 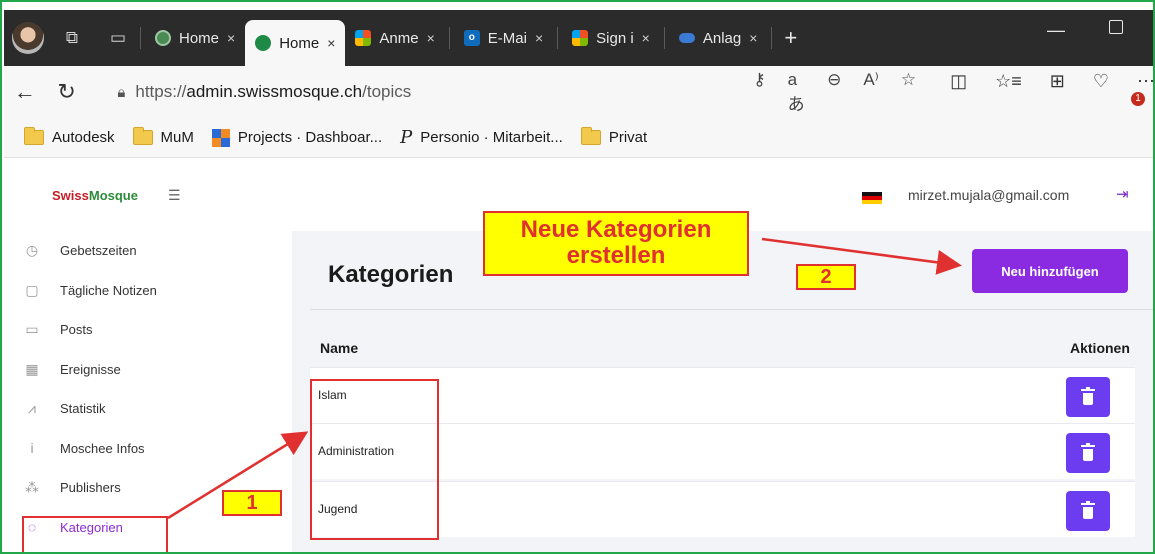 I want to click on sidebar-item-label: Gebetszeiten, so click(x=98, y=251).